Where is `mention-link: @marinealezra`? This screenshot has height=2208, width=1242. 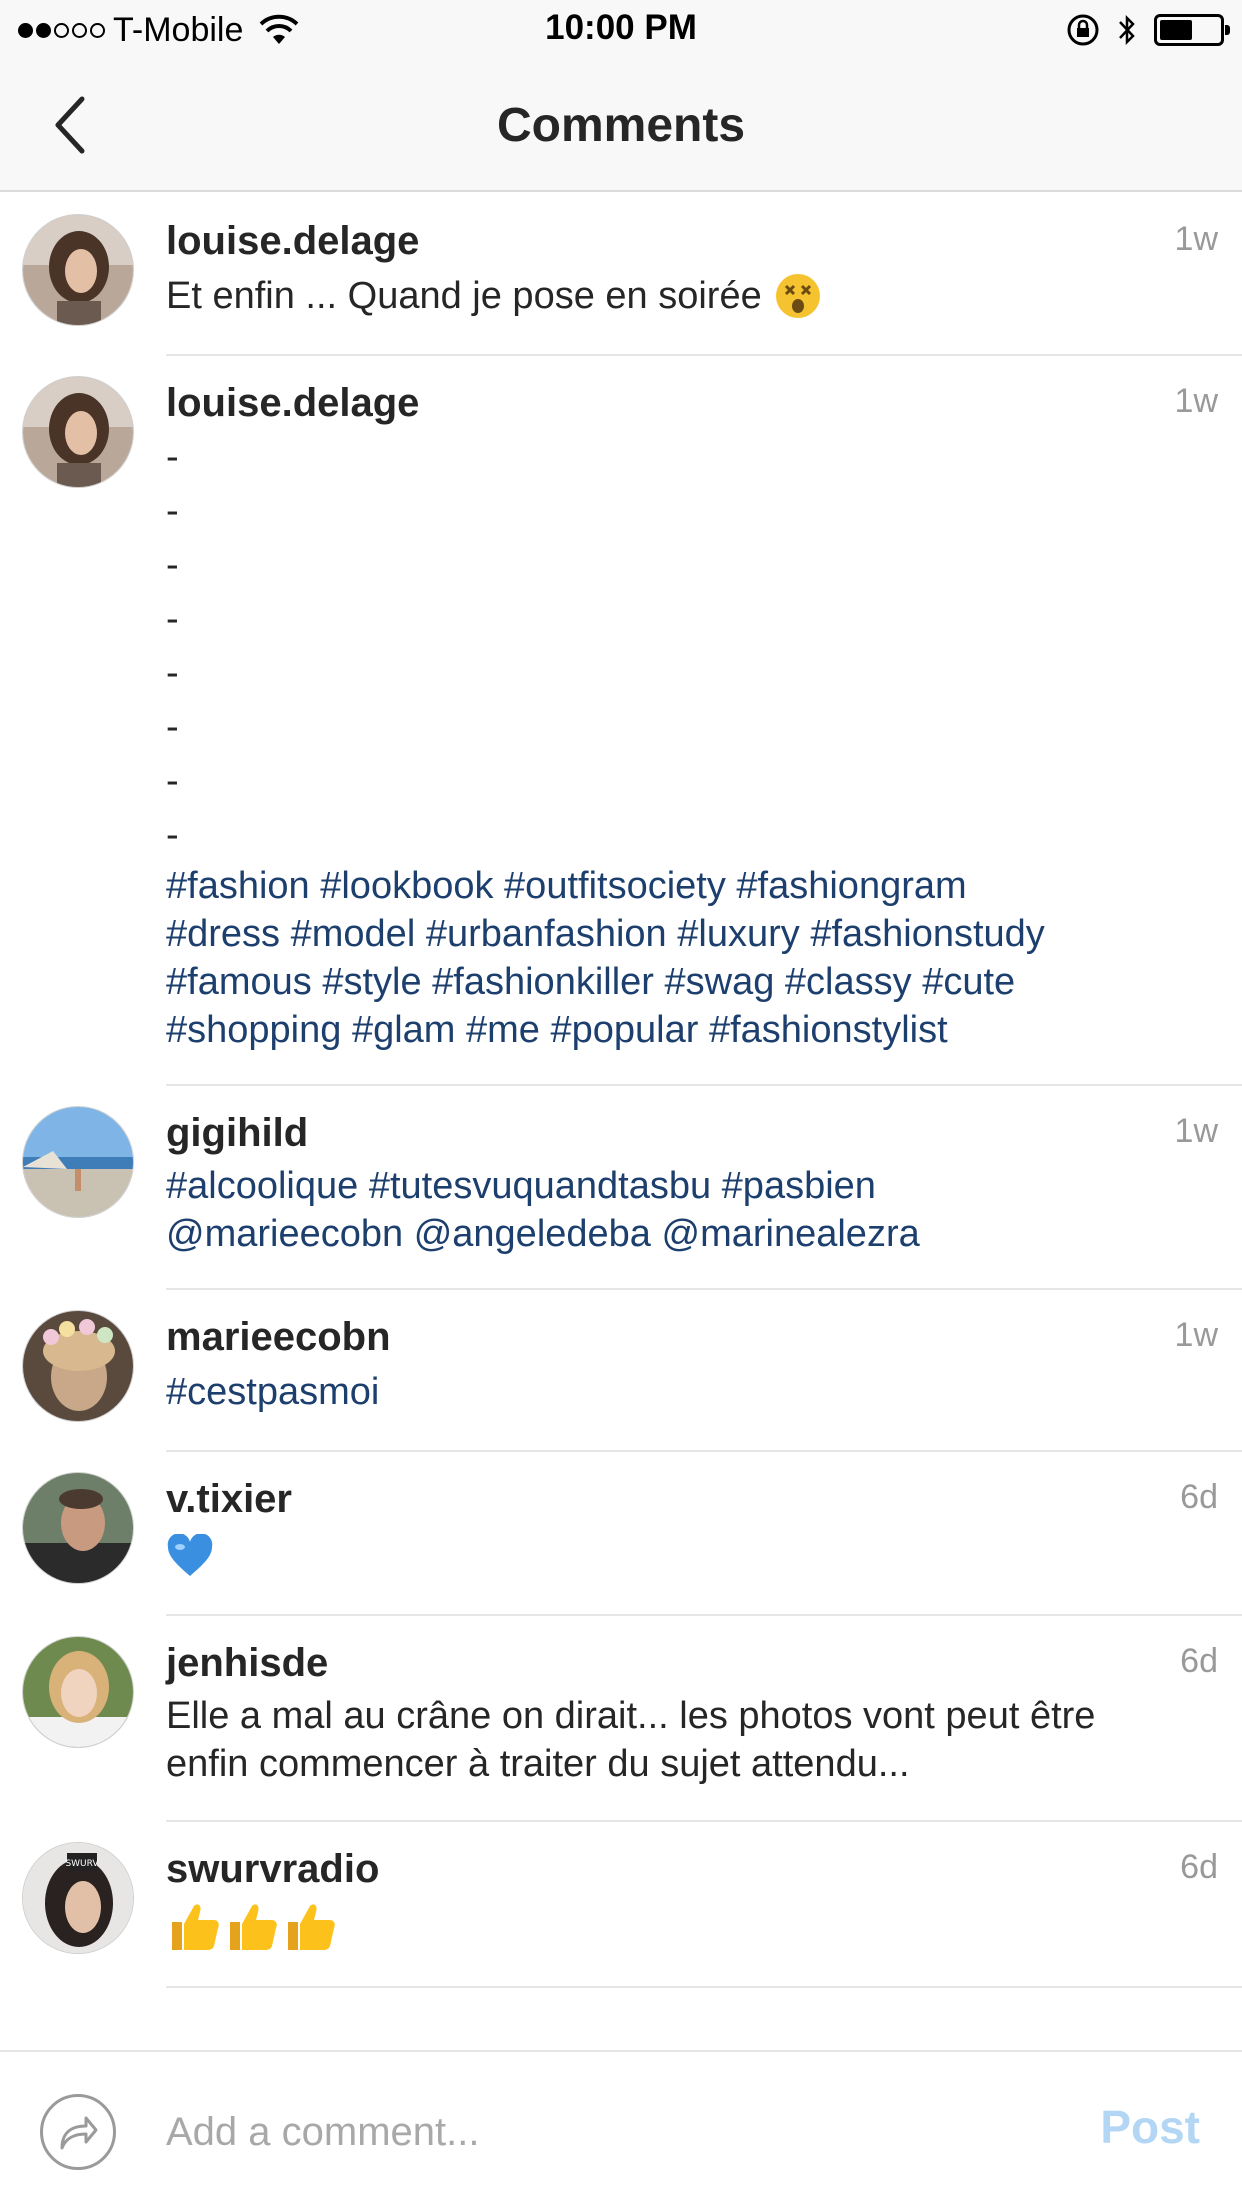
mention-link: @marinealezra is located at coordinates (791, 1234).